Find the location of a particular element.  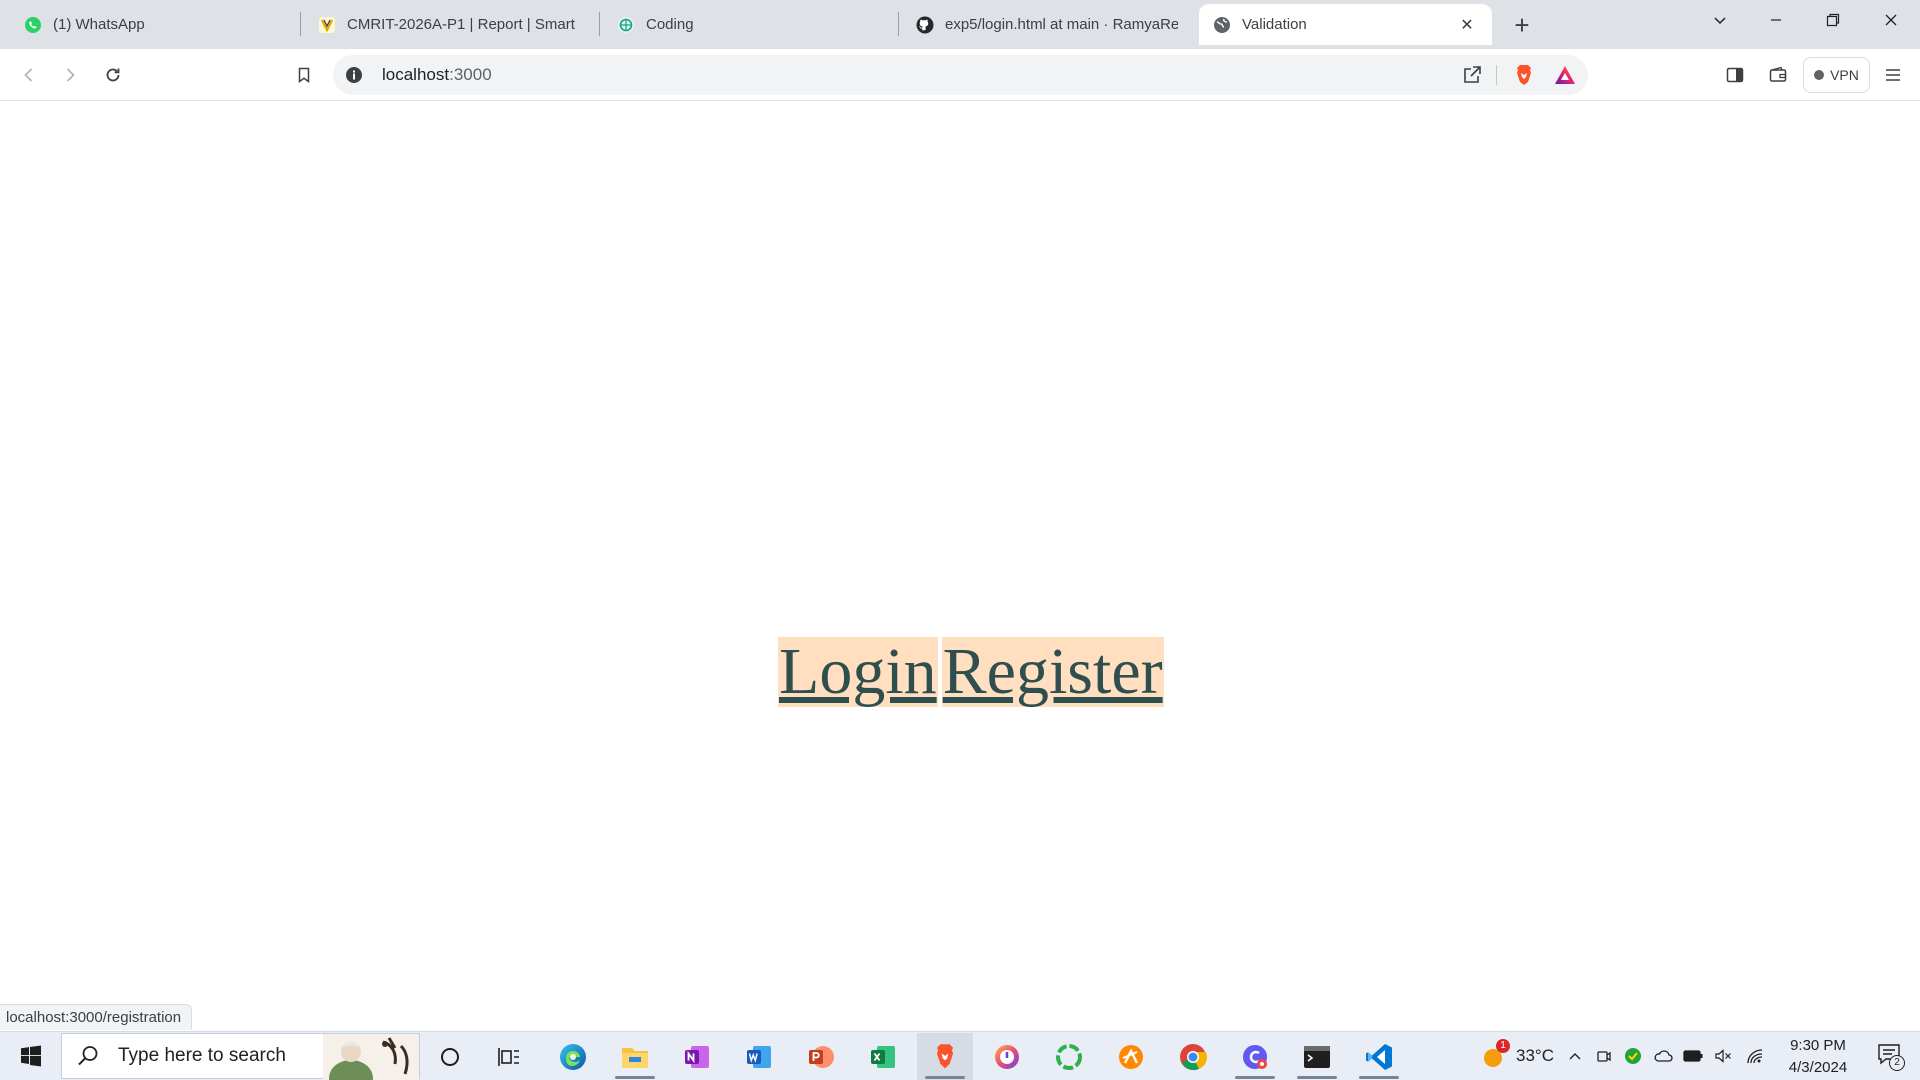

url-host: localhost is located at coordinates (416, 74).